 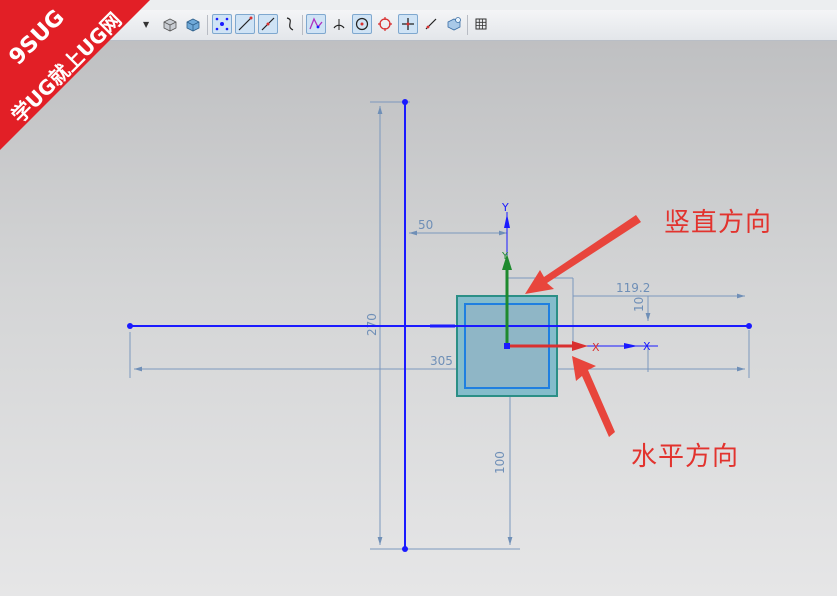 I want to click on datum-y-label: Y, so click(x=505, y=256).